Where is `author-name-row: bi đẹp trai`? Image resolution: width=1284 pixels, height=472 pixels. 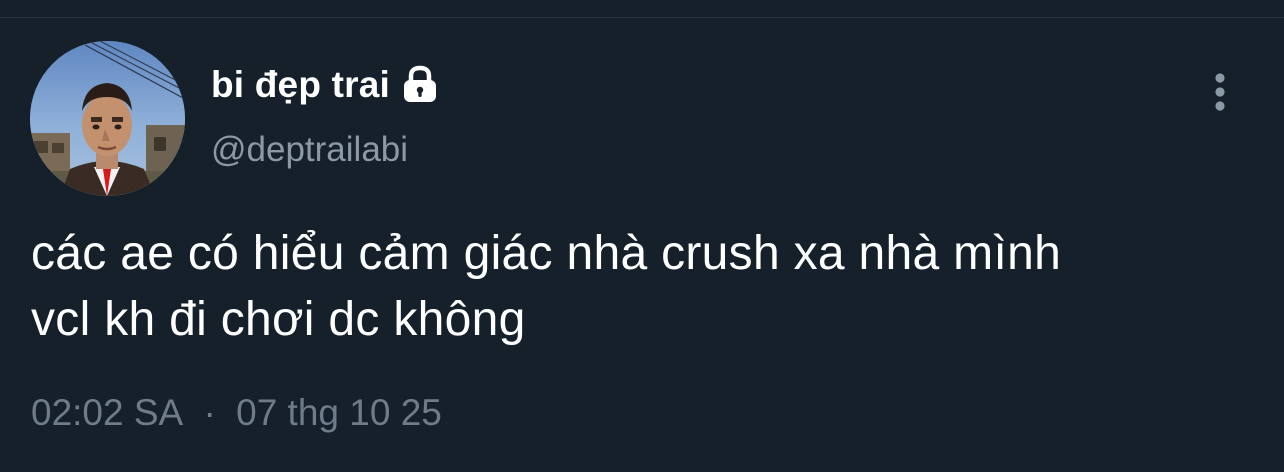
author-name-row: bi đẹp trai is located at coordinates (325, 85).